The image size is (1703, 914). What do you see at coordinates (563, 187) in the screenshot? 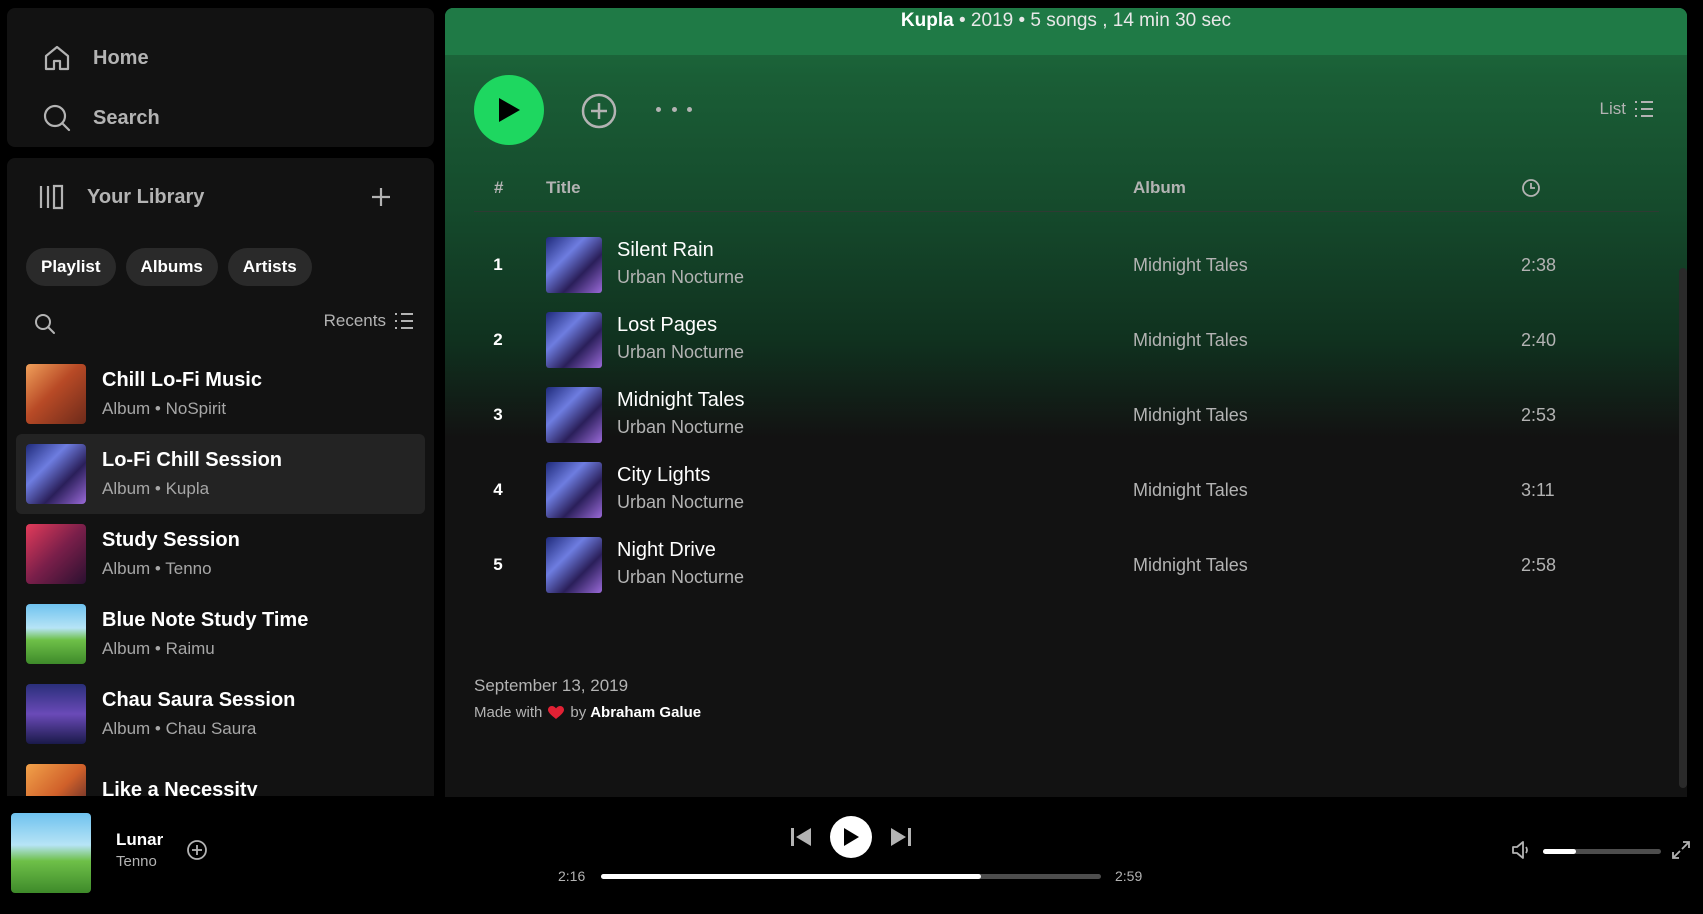
I see `column-title: Title` at bounding box center [563, 187].